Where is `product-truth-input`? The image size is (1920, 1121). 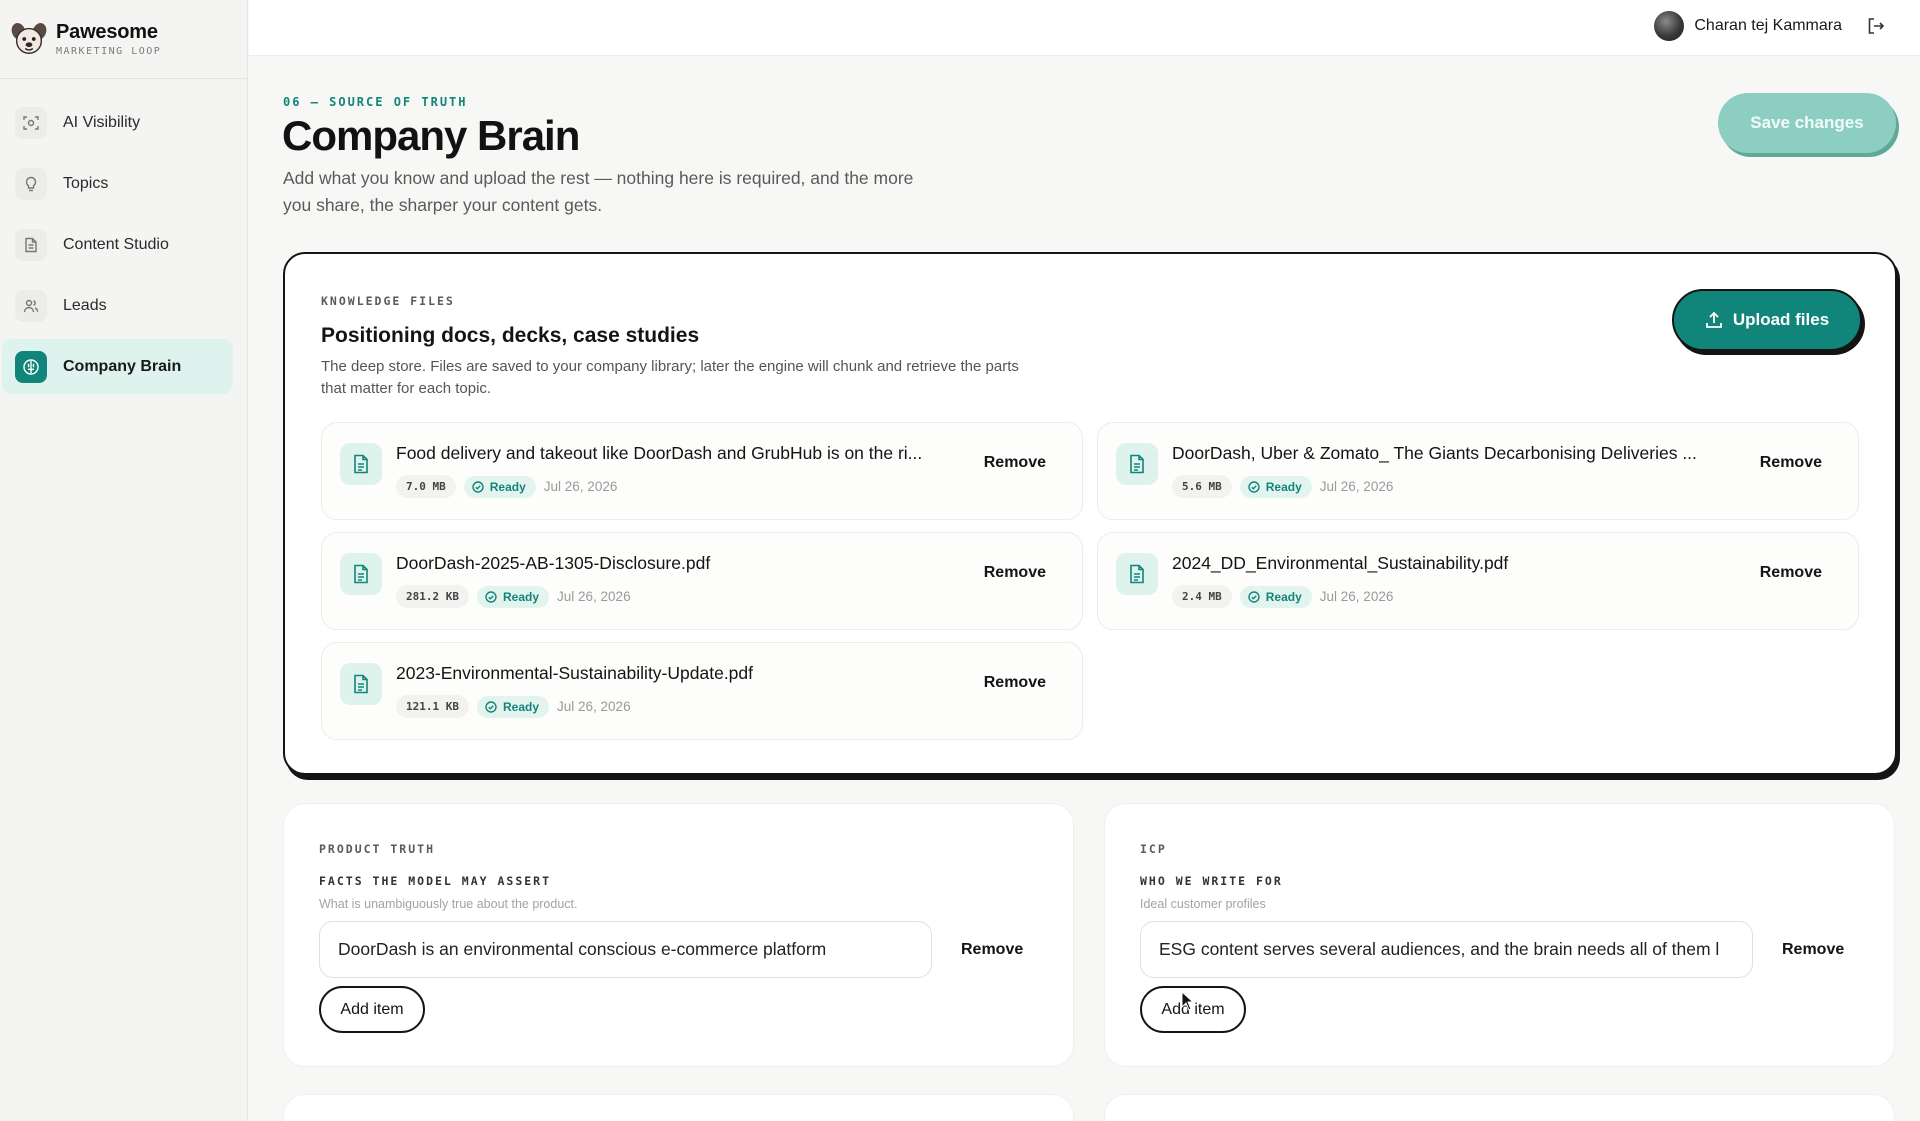
product-truth-input is located at coordinates (625, 949).